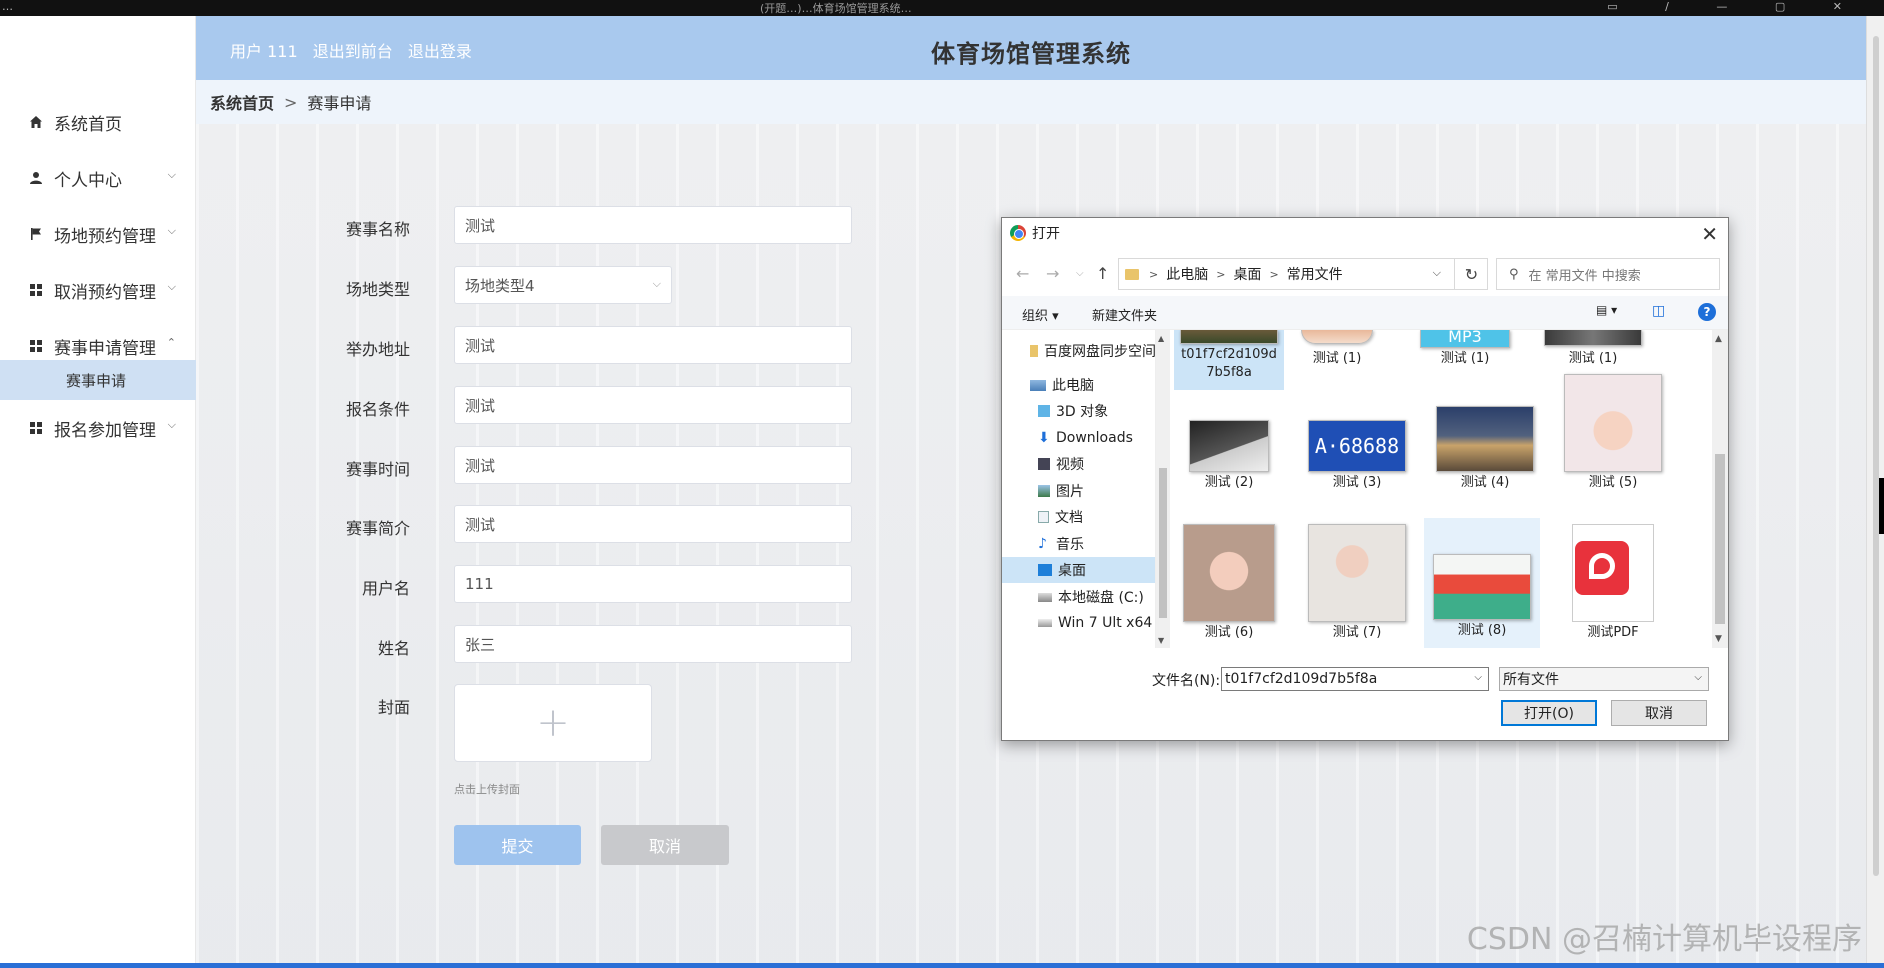 The width and height of the screenshot is (1884, 968). What do you see at coordinates (1229, 360) in the screenshot?
I see `file-item: t01f7cf2d109d7b5f8a` at bounding box center [1229, 360].